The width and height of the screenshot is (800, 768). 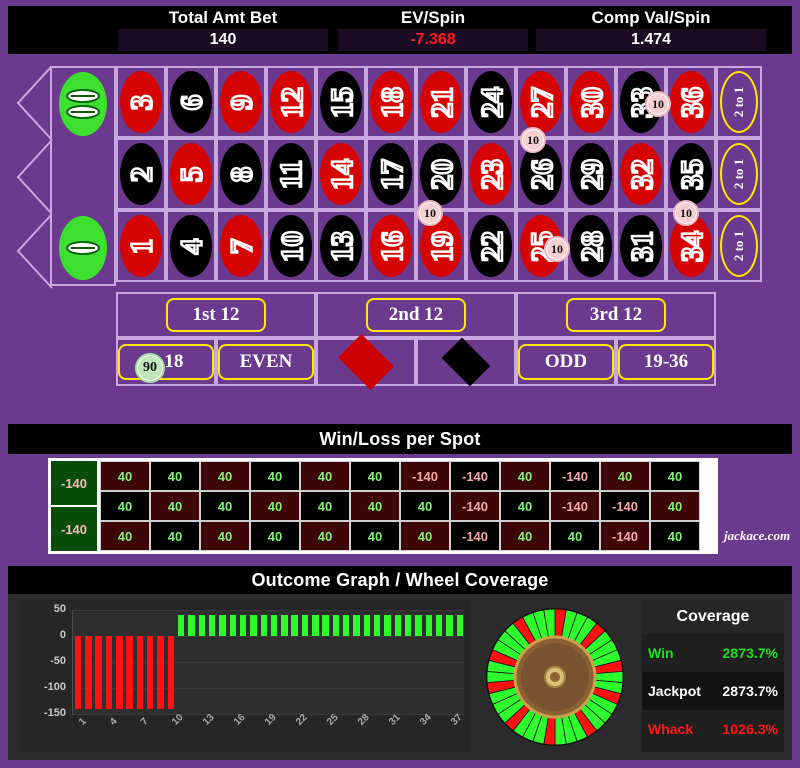 I want to click on bet-cell-29: 29, so click(x=591, y=174).